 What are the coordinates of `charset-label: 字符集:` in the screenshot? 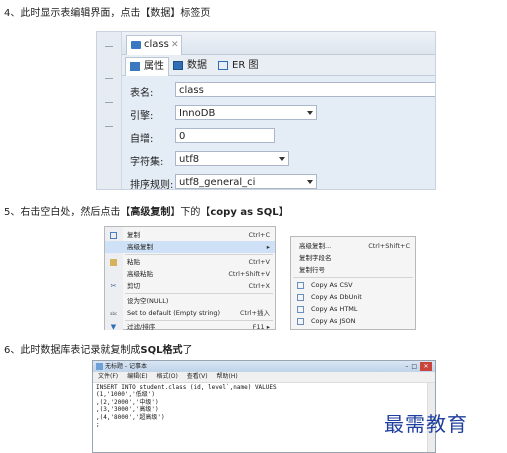 It's located at (147, 162).